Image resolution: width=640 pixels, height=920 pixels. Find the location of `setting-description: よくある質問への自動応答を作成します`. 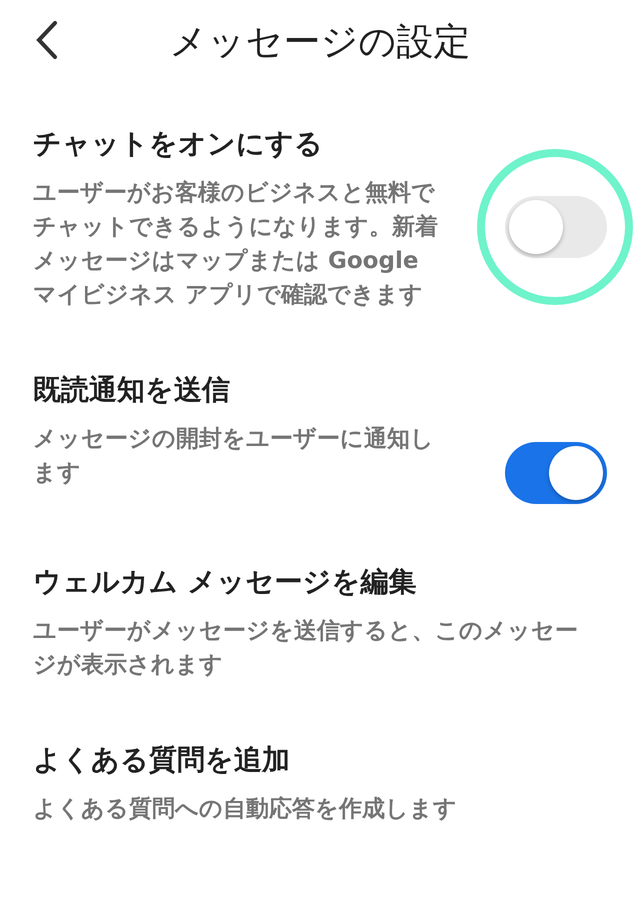

setting-description: よくある質問への自動応答を作成します is located at coordinates (245, 809).